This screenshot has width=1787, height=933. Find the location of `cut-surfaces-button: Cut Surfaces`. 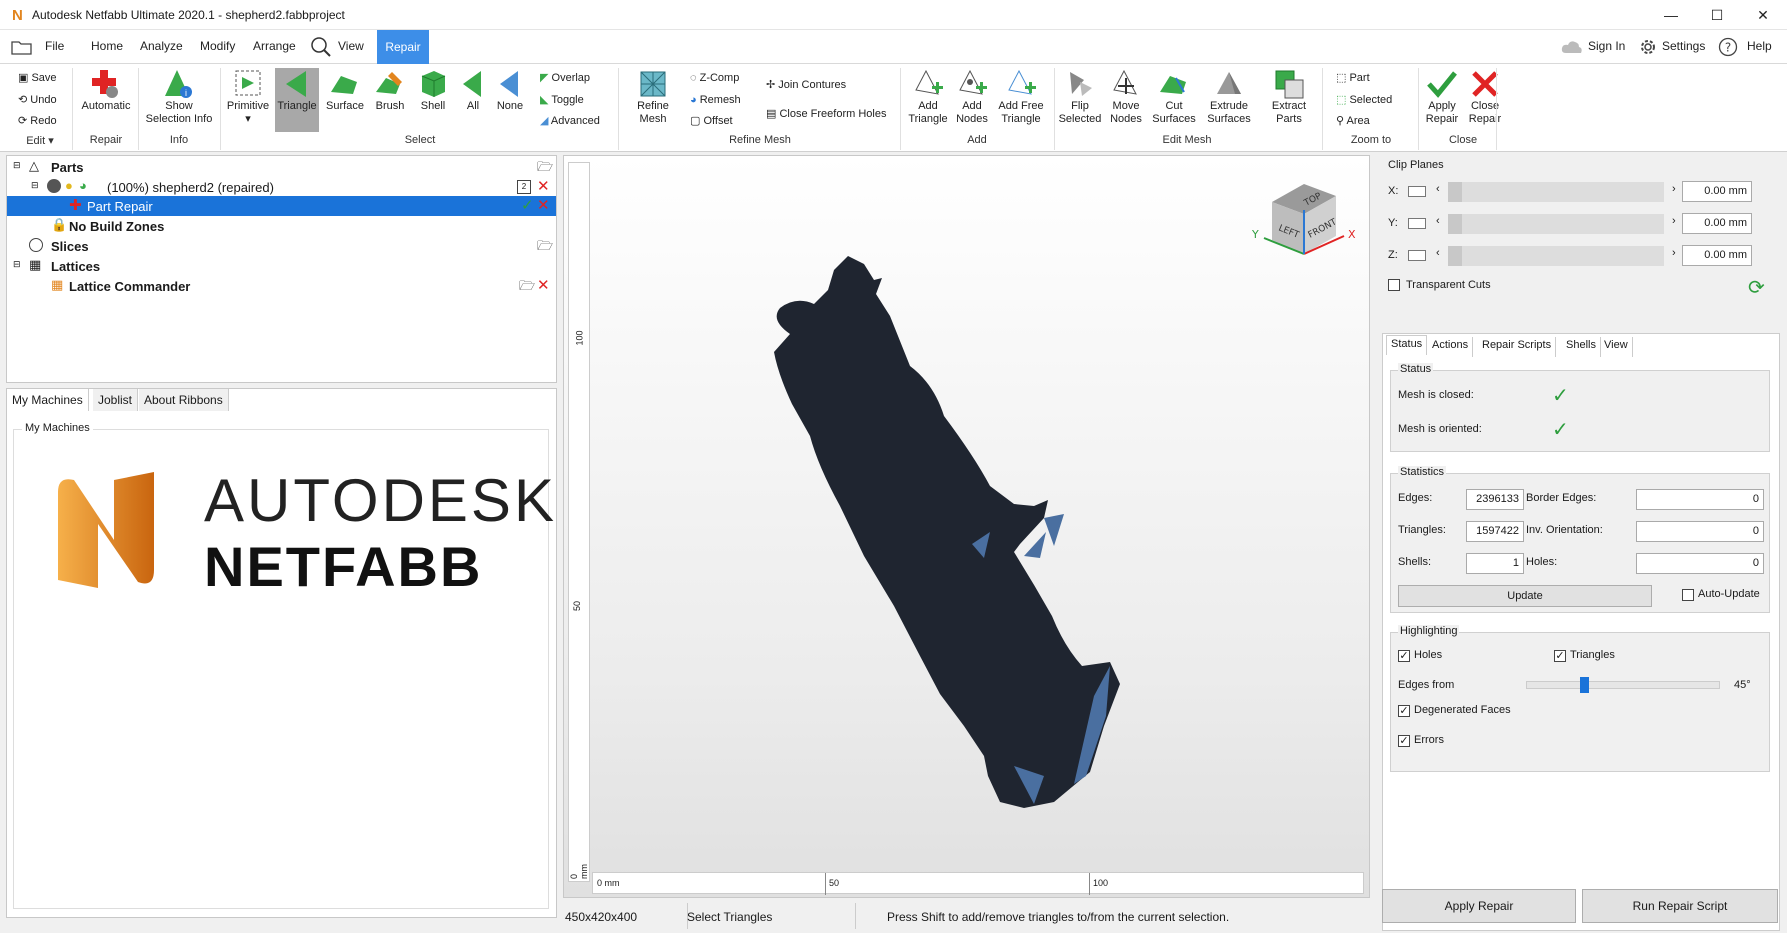

cut-surfaces-button: Cut Surfaces is located at coordinates (1174, 97).